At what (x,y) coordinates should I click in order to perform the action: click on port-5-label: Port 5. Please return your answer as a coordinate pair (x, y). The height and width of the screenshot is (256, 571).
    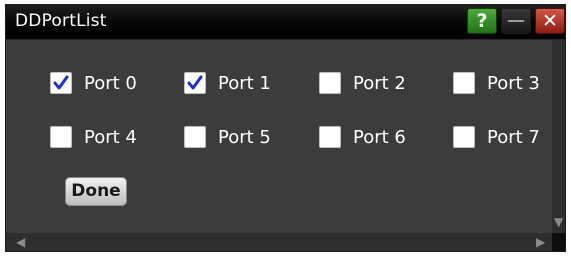
    Looking at the image, I should click on (244, 137).